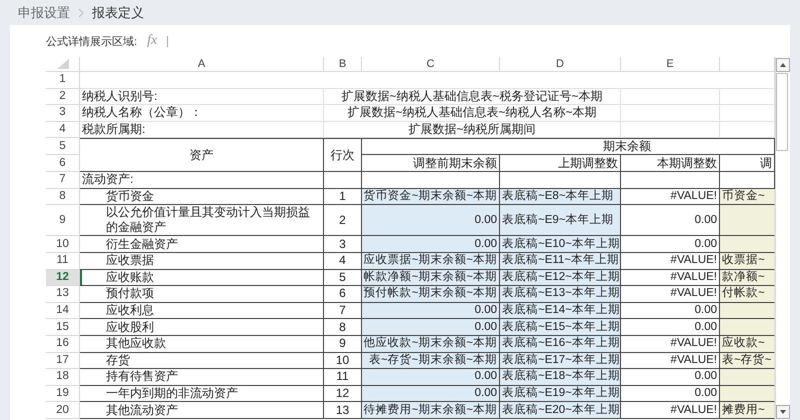  Describe the element at coordinates (63, 180) in the screenshot. I see `row-number: 7` at that location.